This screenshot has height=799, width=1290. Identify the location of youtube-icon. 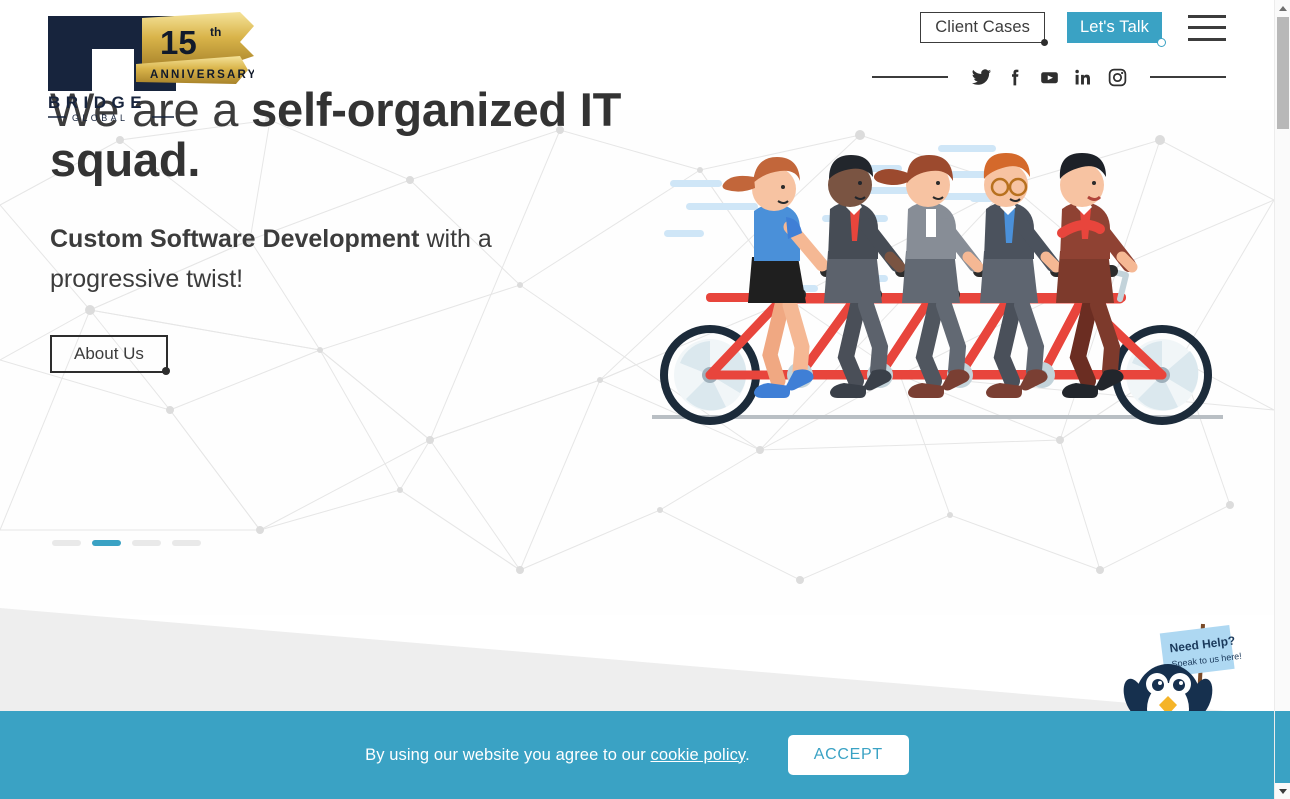
(1049, 77).